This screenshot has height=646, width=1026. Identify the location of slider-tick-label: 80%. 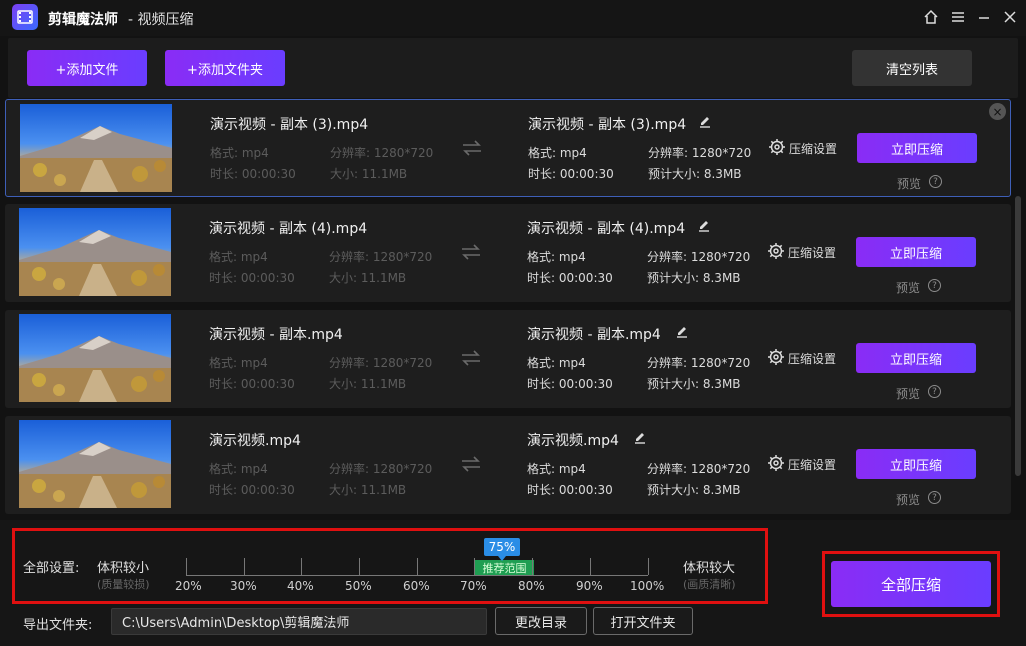
(531, 586).